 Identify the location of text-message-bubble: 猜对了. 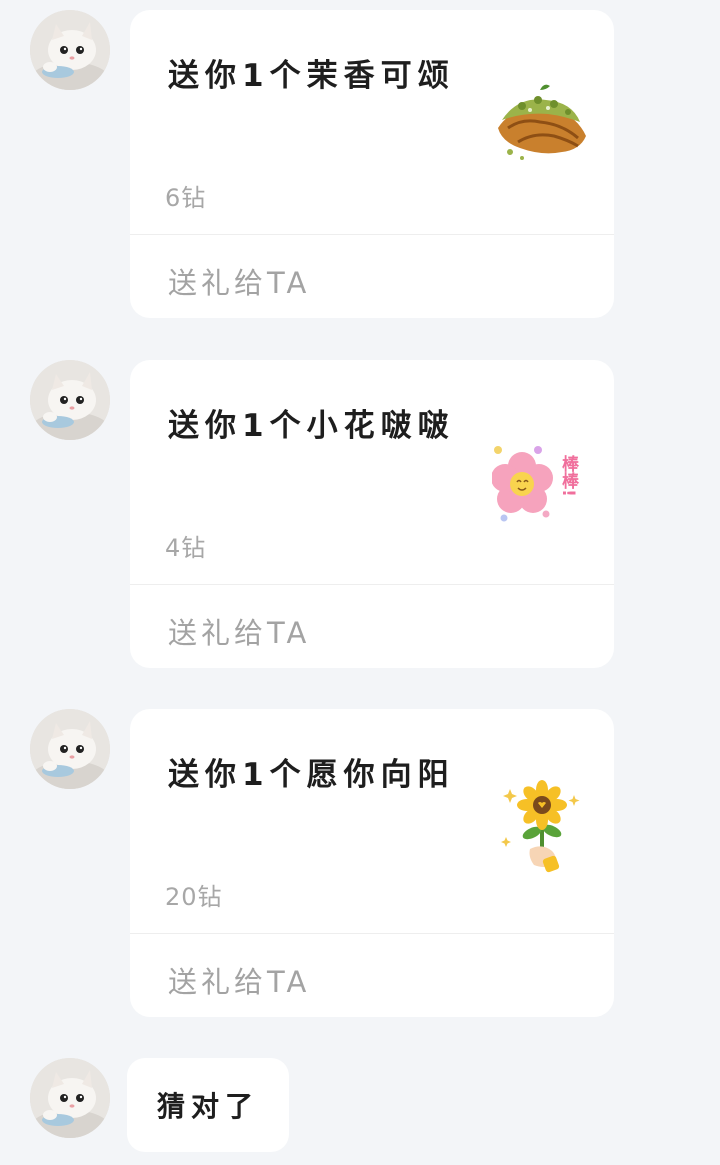
(208, 1105).